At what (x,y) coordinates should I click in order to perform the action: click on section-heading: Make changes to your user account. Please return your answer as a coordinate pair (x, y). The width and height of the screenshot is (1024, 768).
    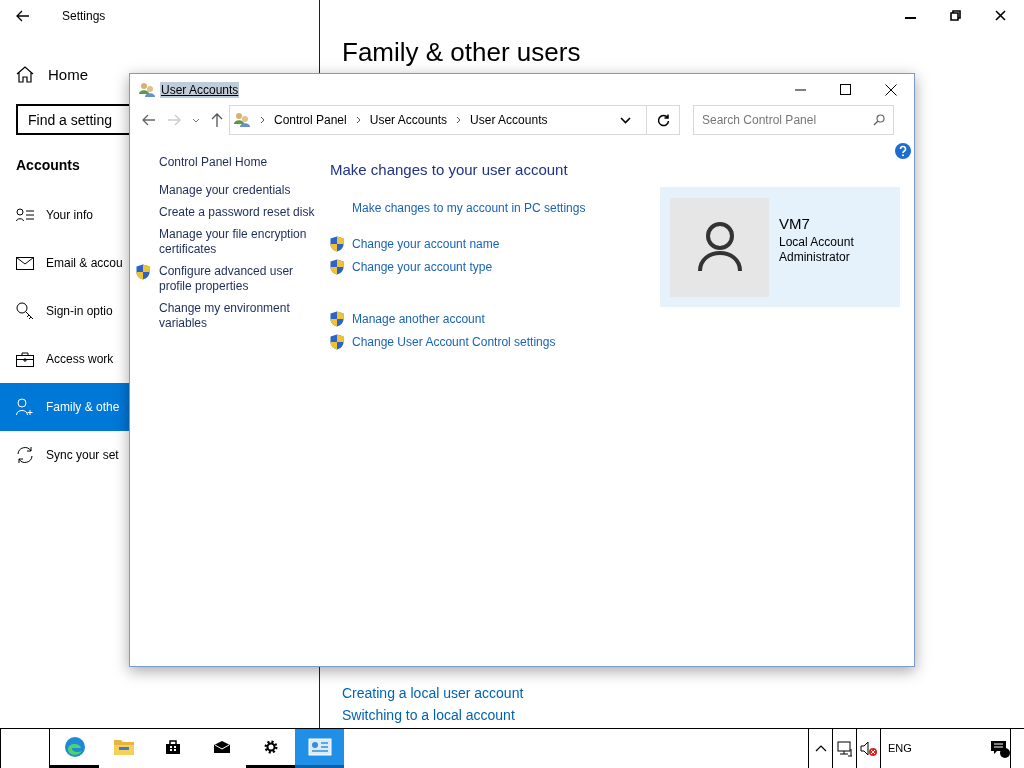
    Looking at the image, I should click on (449, 169).